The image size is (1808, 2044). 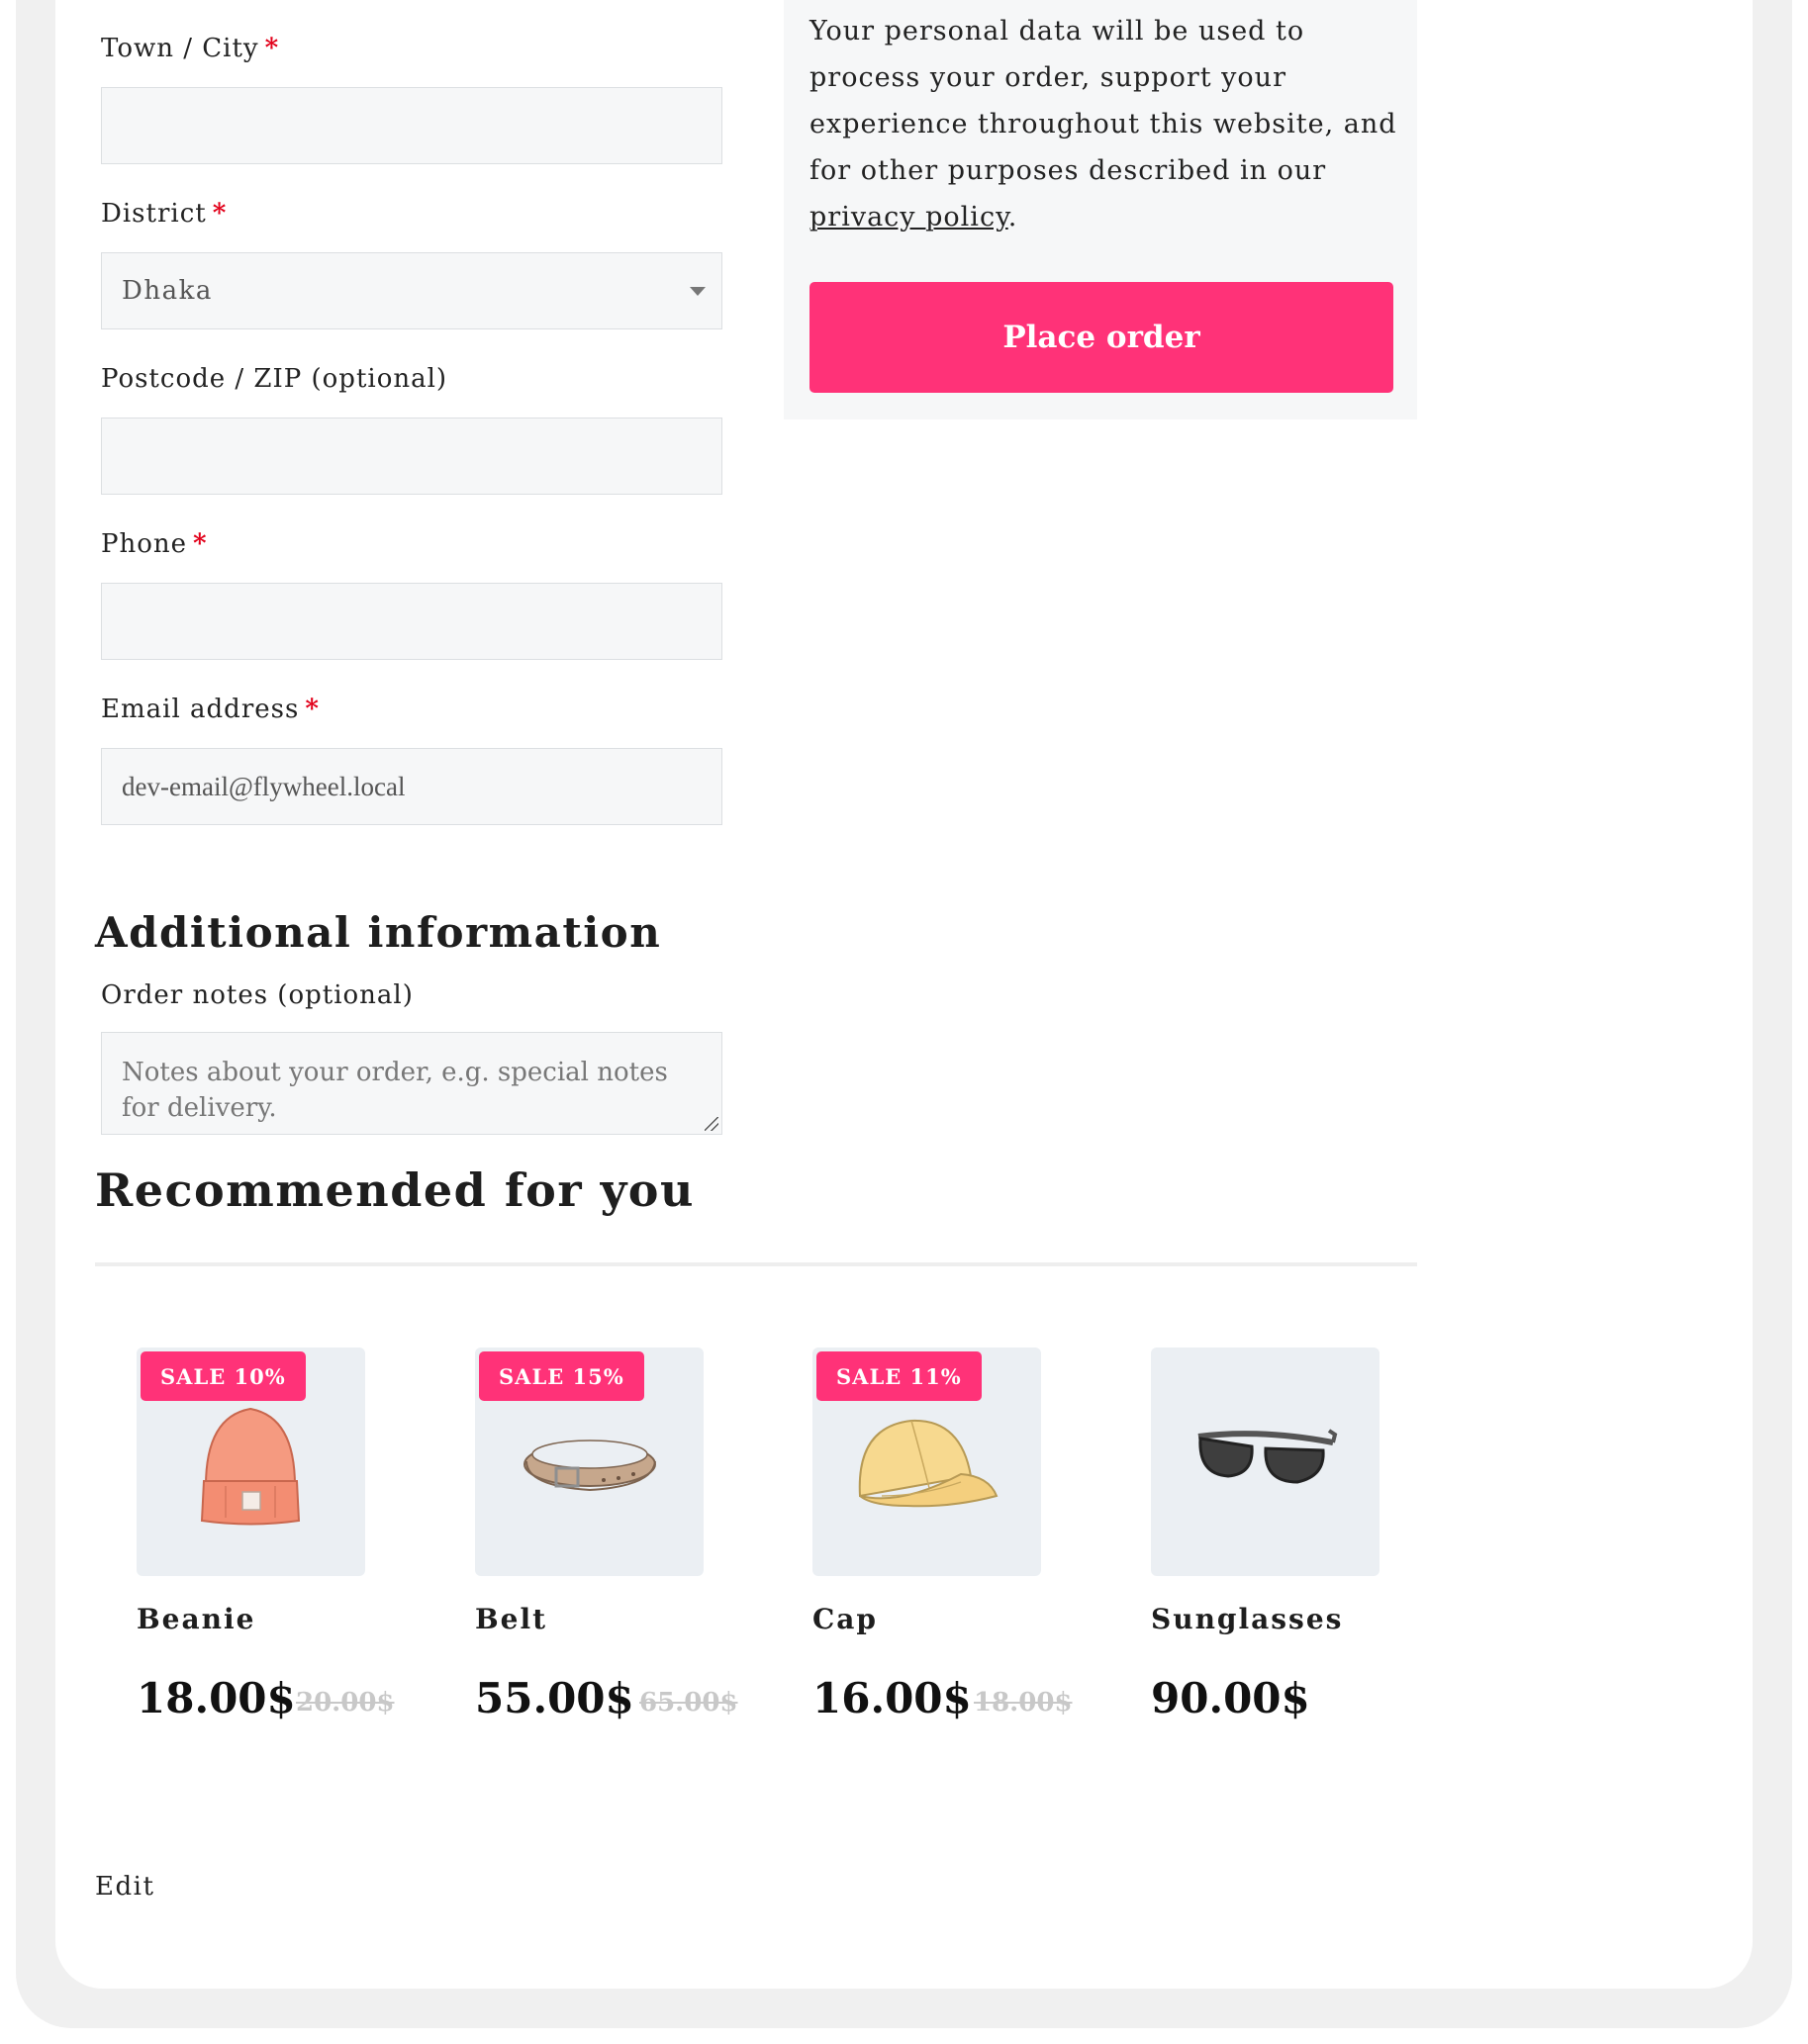 I want to click on product-price: 90.00$, so click(x=1230, y=1698).